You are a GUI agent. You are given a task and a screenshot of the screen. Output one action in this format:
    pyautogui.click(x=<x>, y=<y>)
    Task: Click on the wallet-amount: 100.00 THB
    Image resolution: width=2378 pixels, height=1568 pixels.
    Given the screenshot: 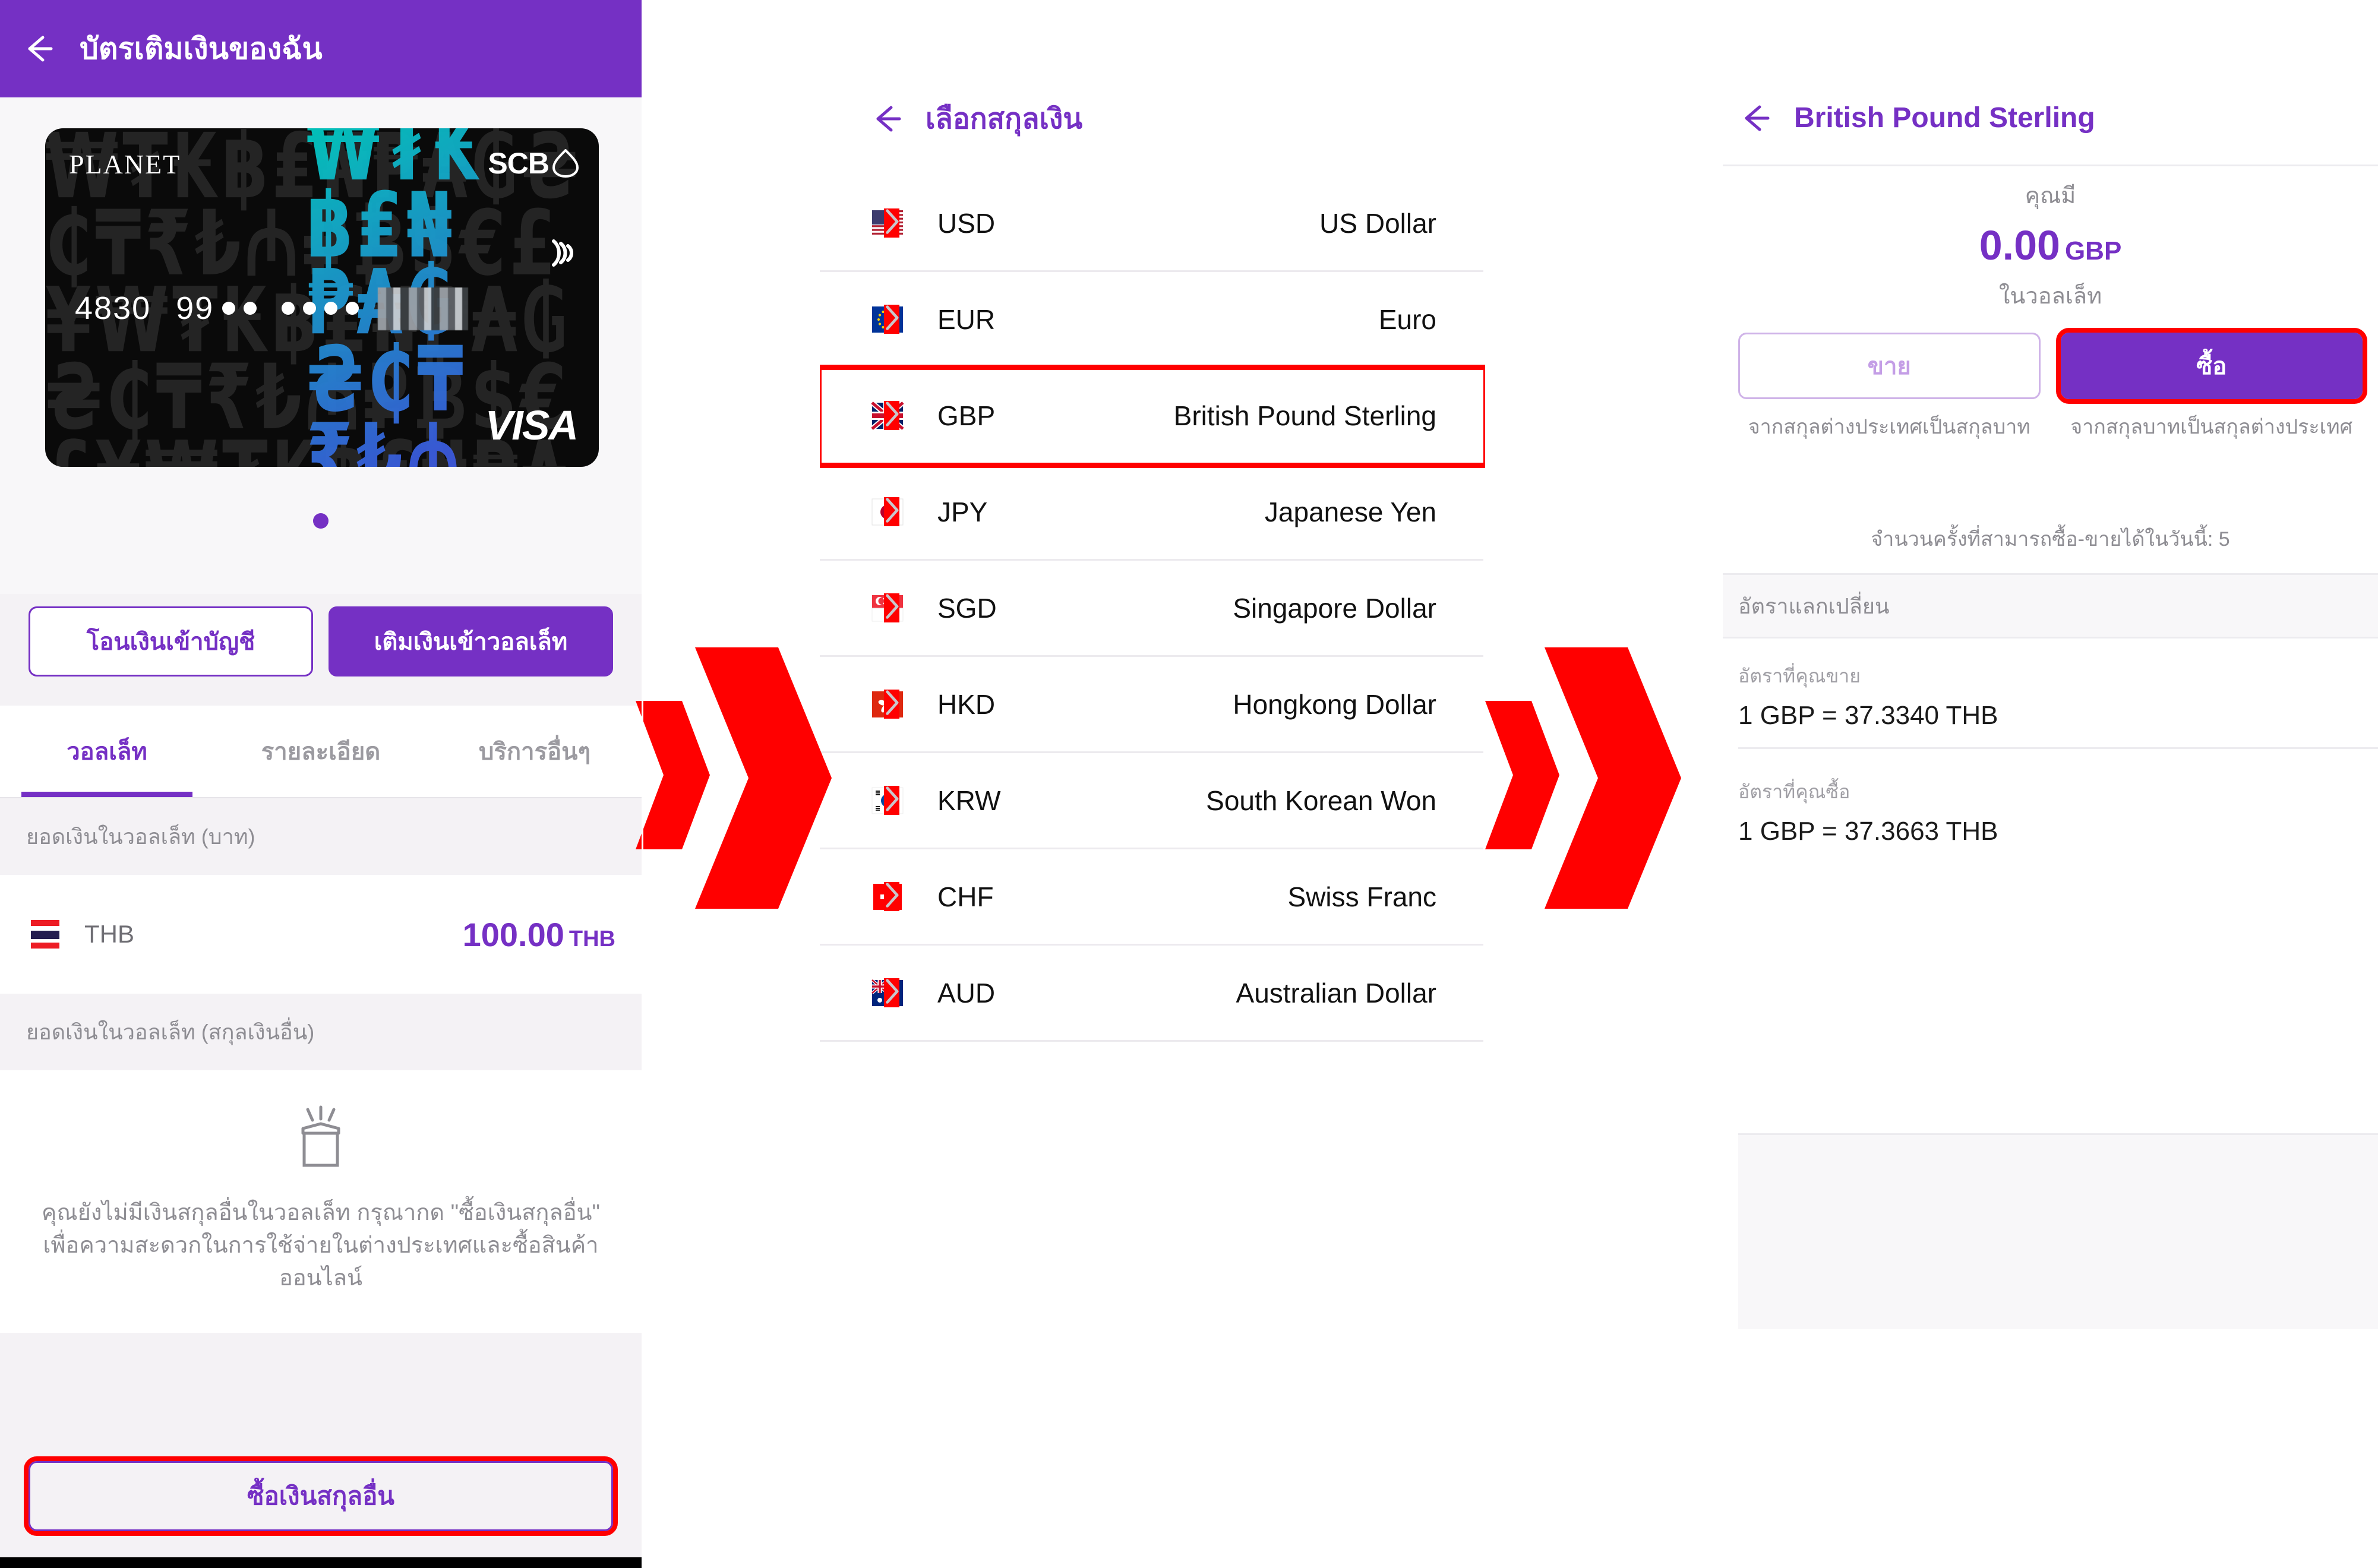 What is the action you would take?
    pyautogui.click(x=539, y=935)
    